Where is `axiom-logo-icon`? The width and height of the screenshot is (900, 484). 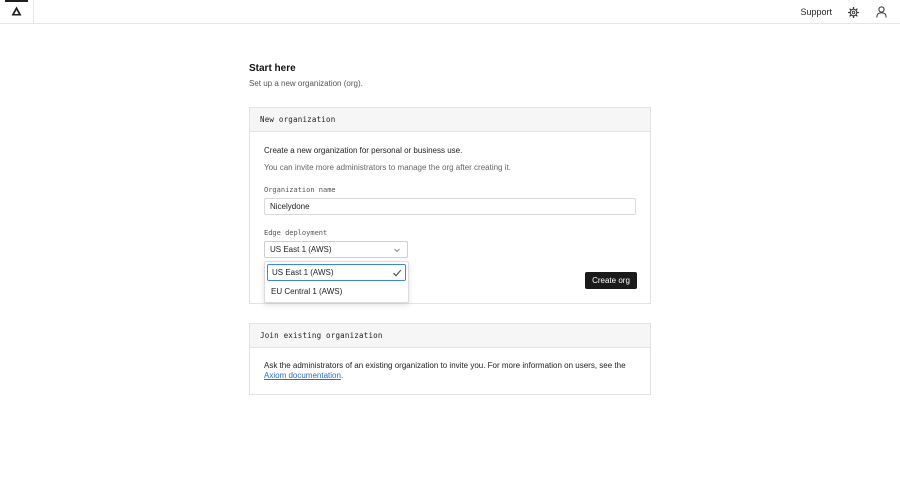
axiom-logo-icon is located at coordinates (16, 12).